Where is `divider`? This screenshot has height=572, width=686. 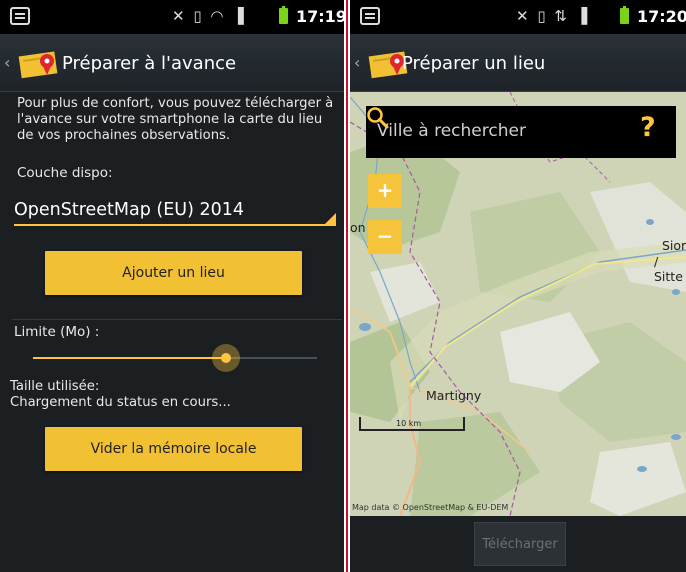 divider is located at coordinates (177, 319).